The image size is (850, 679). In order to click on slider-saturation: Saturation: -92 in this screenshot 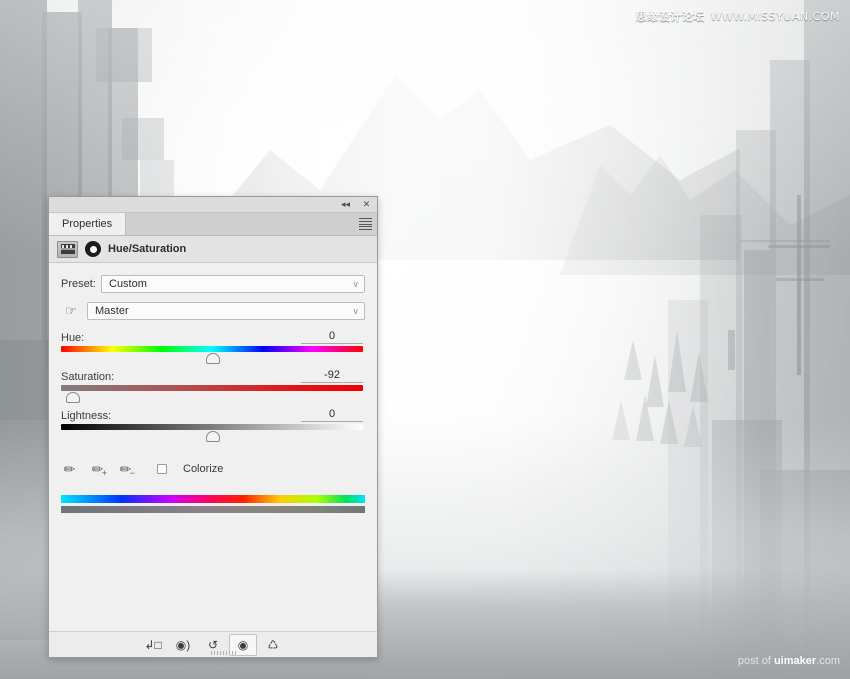, I will do `click(213, 385)`.